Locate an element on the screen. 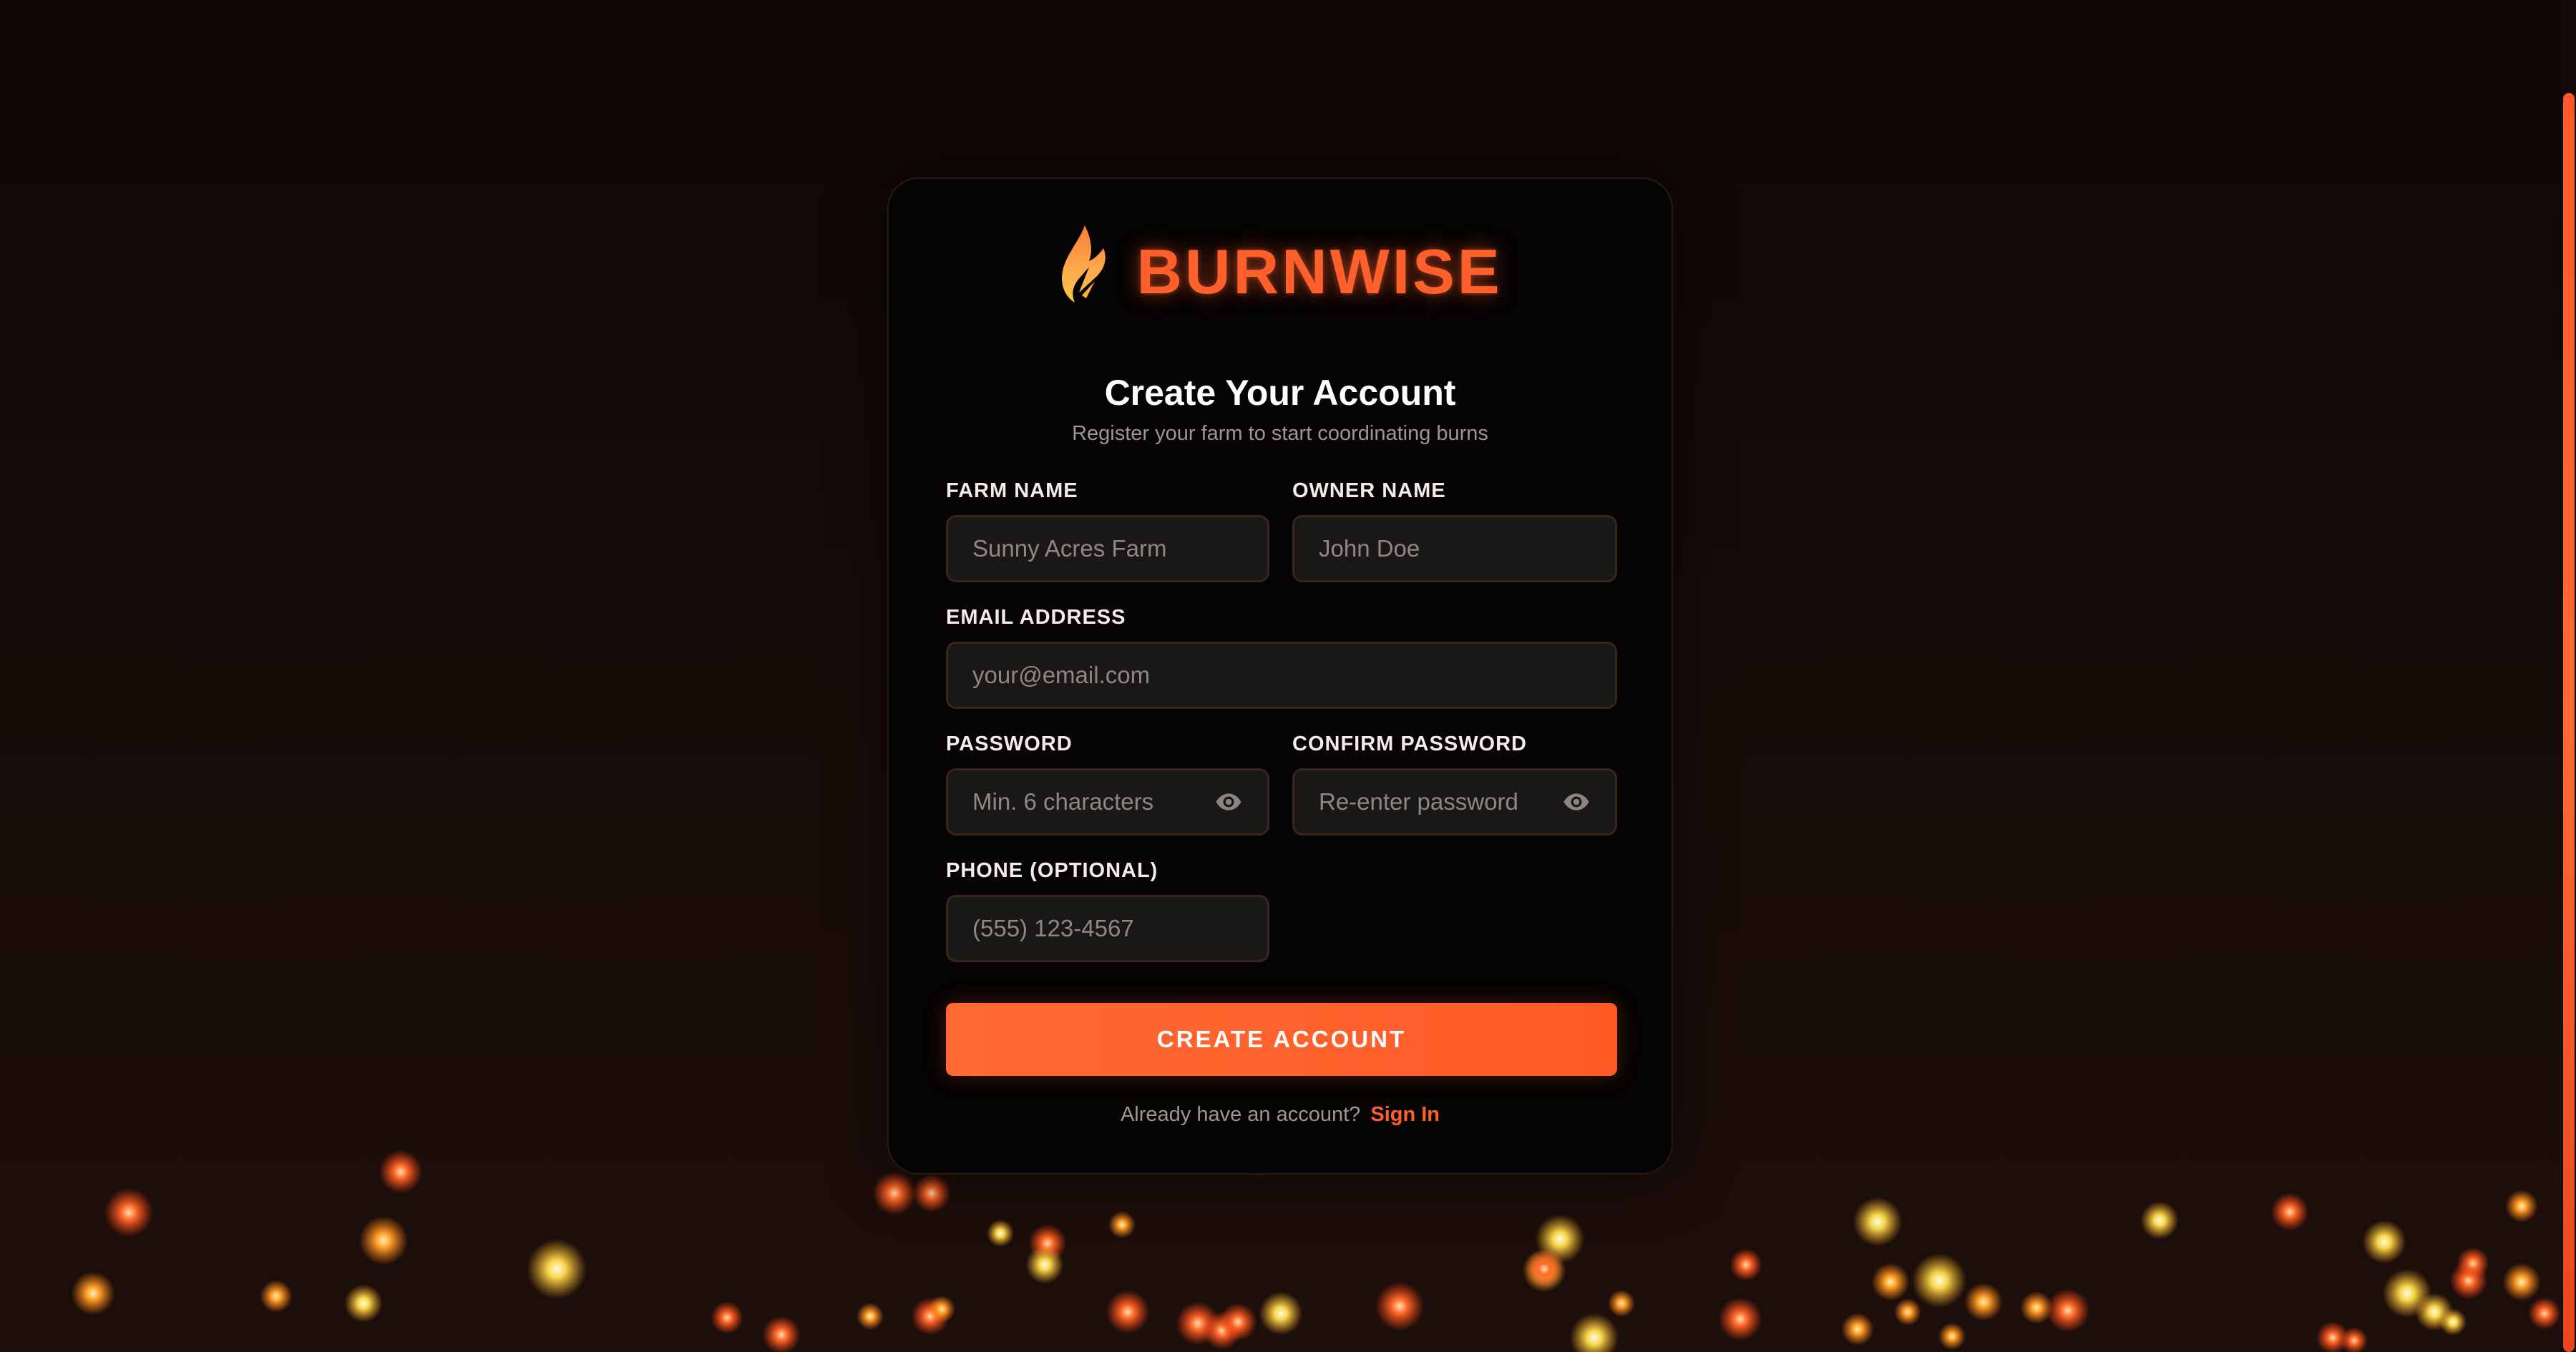 The image size is (2576, 1352). email-label: EMAIL ADDRESS is located at coordinates (1036, 618).